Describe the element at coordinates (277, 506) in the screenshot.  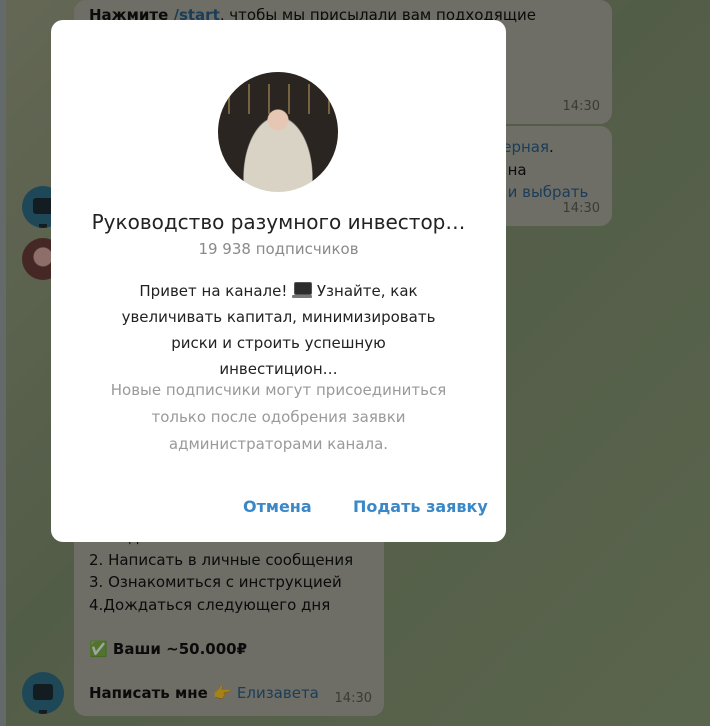
I see `cancel-button: Отмена` at that location.